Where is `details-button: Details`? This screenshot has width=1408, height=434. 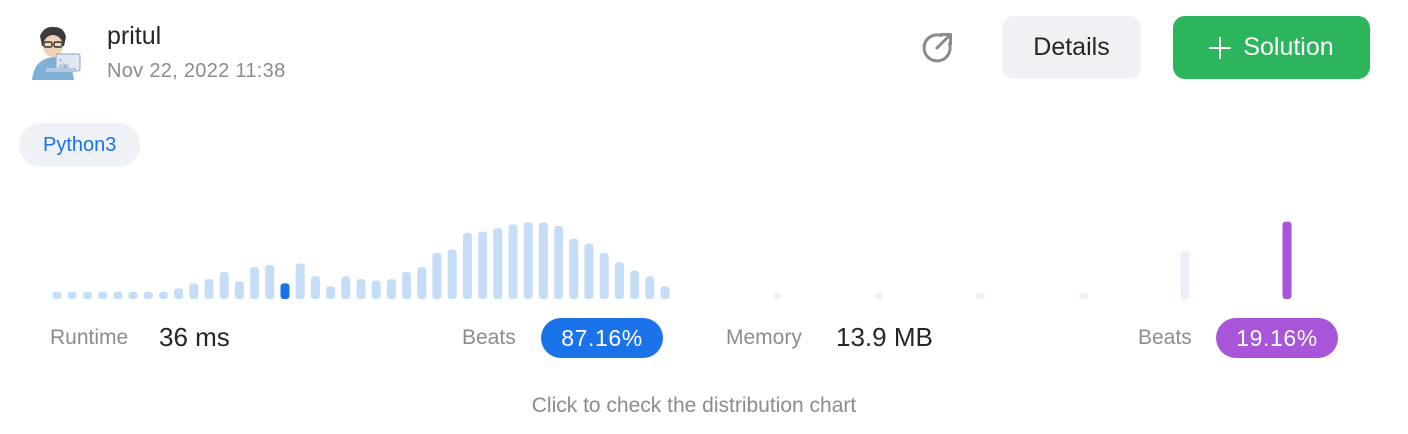 details-button: Details is located at coordinates (1071, 47).